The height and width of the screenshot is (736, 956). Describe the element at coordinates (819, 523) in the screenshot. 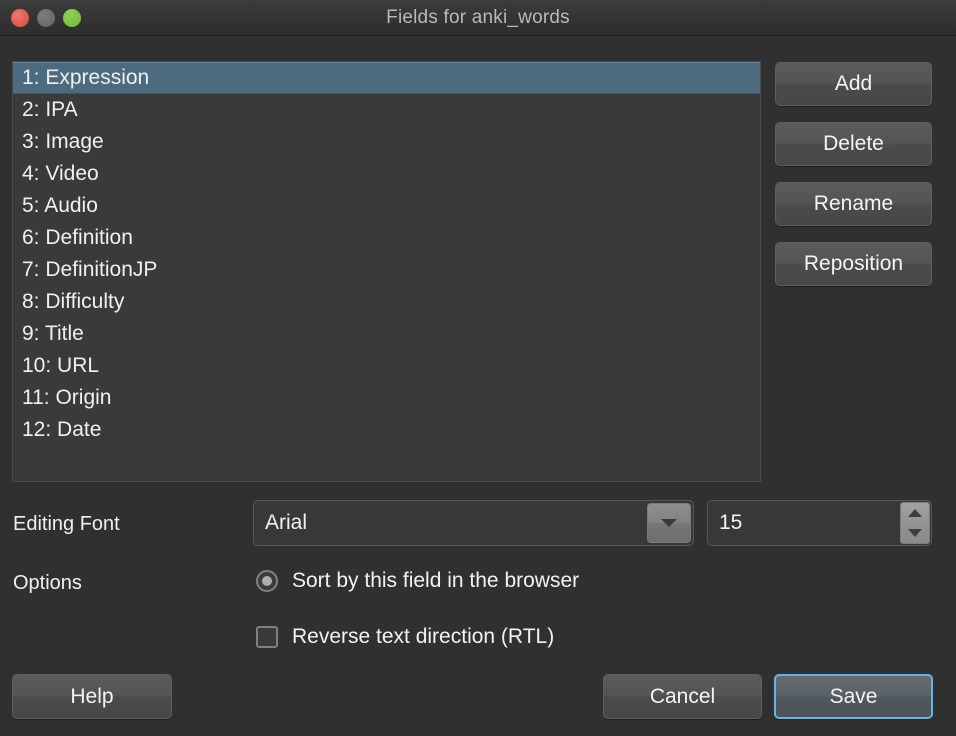

I see `font-size-spinbox: 15` at that location.